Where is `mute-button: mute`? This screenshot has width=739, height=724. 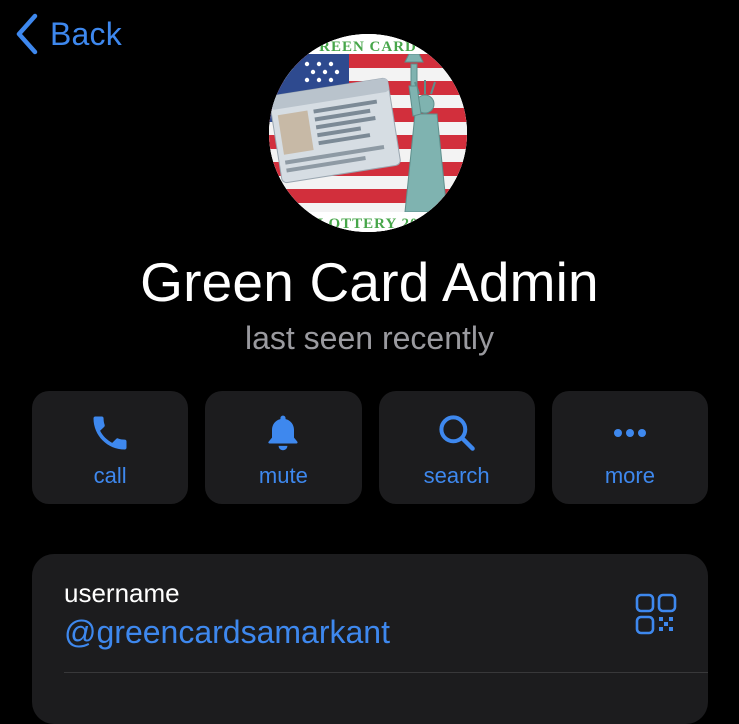 mute-button: mute is located at coordinates (283, 447).